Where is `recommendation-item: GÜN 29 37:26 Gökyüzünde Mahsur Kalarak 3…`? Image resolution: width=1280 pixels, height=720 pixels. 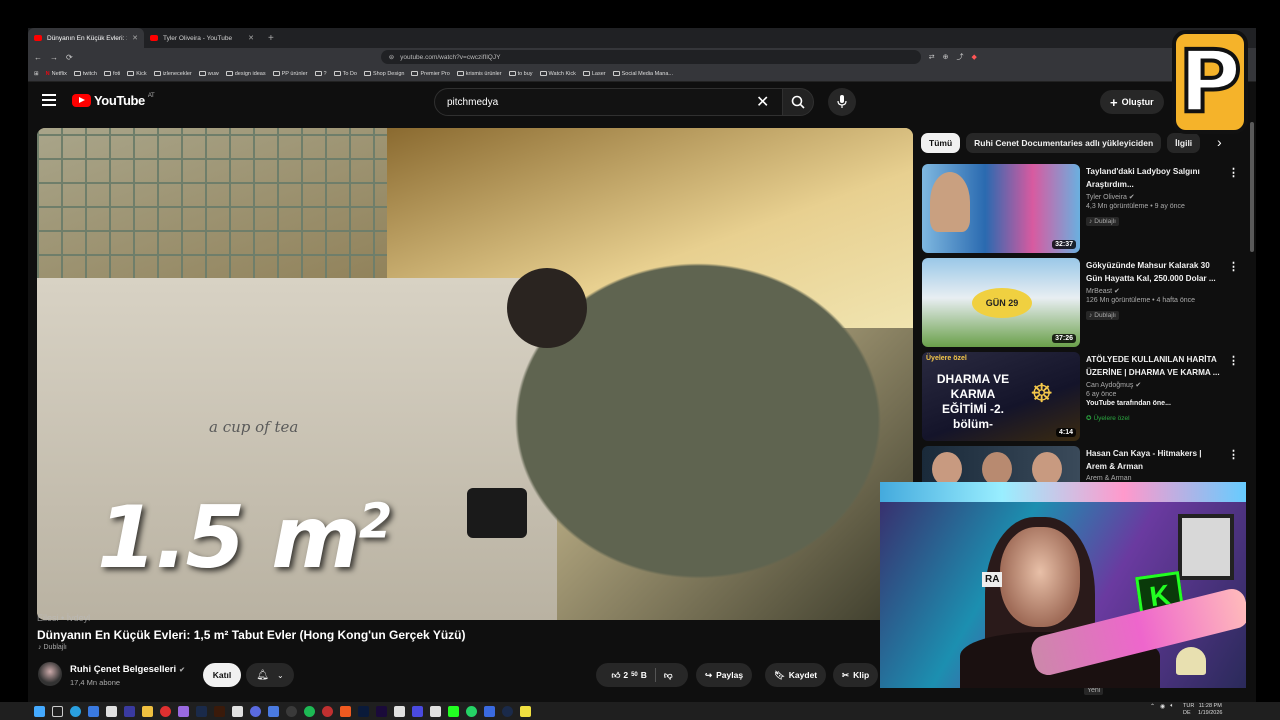
recommendation-item: GÜN 29 37:26 Gökyüzünde Mahsur Kalarak 3… is located at coordinates (1082, 303).